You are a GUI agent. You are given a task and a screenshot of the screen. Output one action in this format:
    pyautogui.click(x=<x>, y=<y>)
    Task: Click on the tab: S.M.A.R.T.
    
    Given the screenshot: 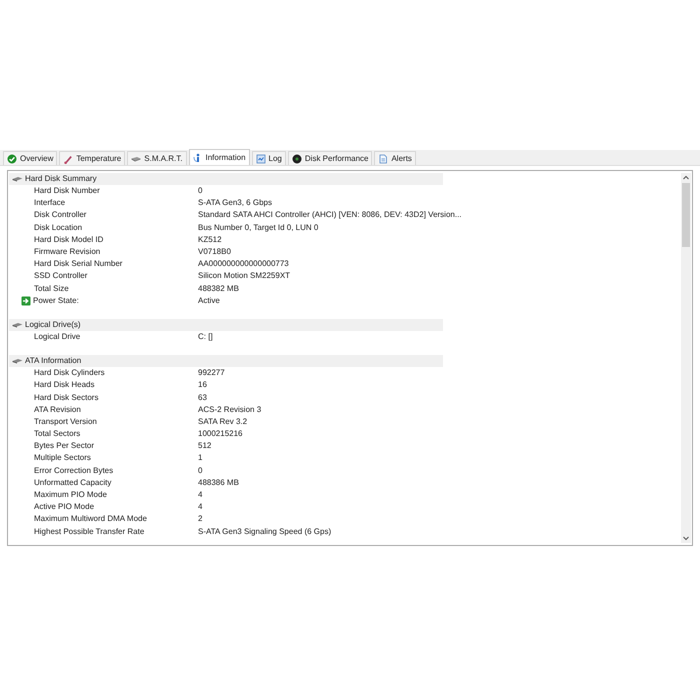 What is the action you would take?
    pyautogui.click(x=156, y=158)
    